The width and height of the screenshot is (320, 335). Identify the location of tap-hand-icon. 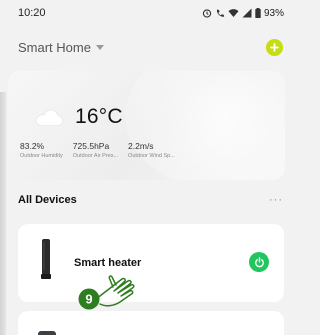
(115, 291).